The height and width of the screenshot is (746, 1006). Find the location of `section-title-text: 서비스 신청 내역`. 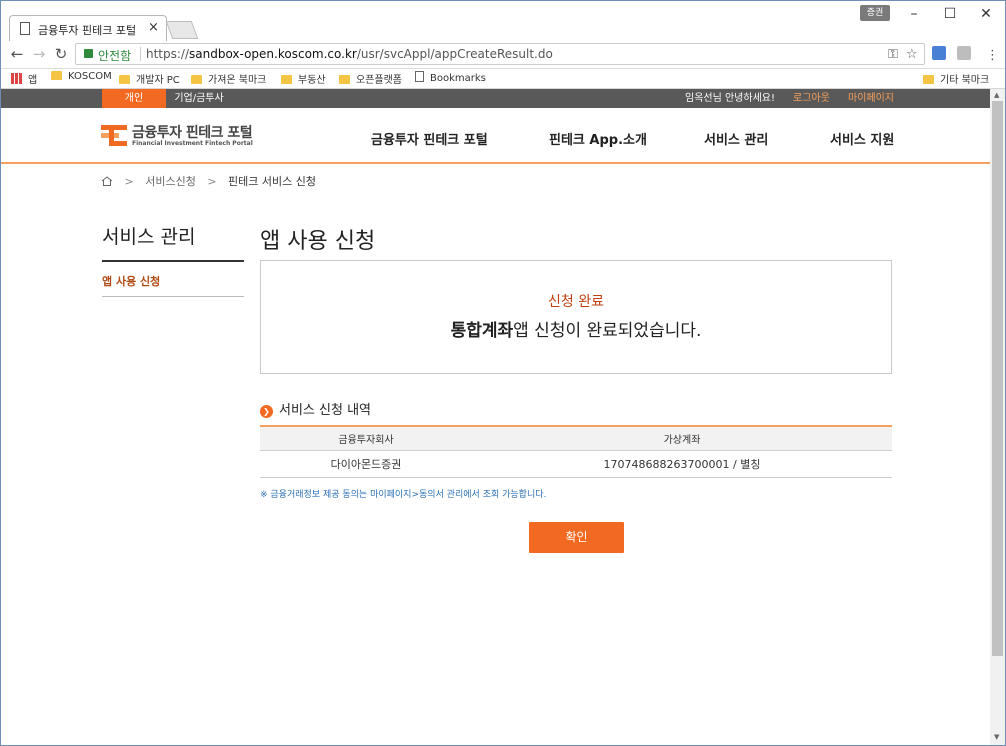

section-title-text: 서비스 신청 내역 is located at coordinates (325, 410).